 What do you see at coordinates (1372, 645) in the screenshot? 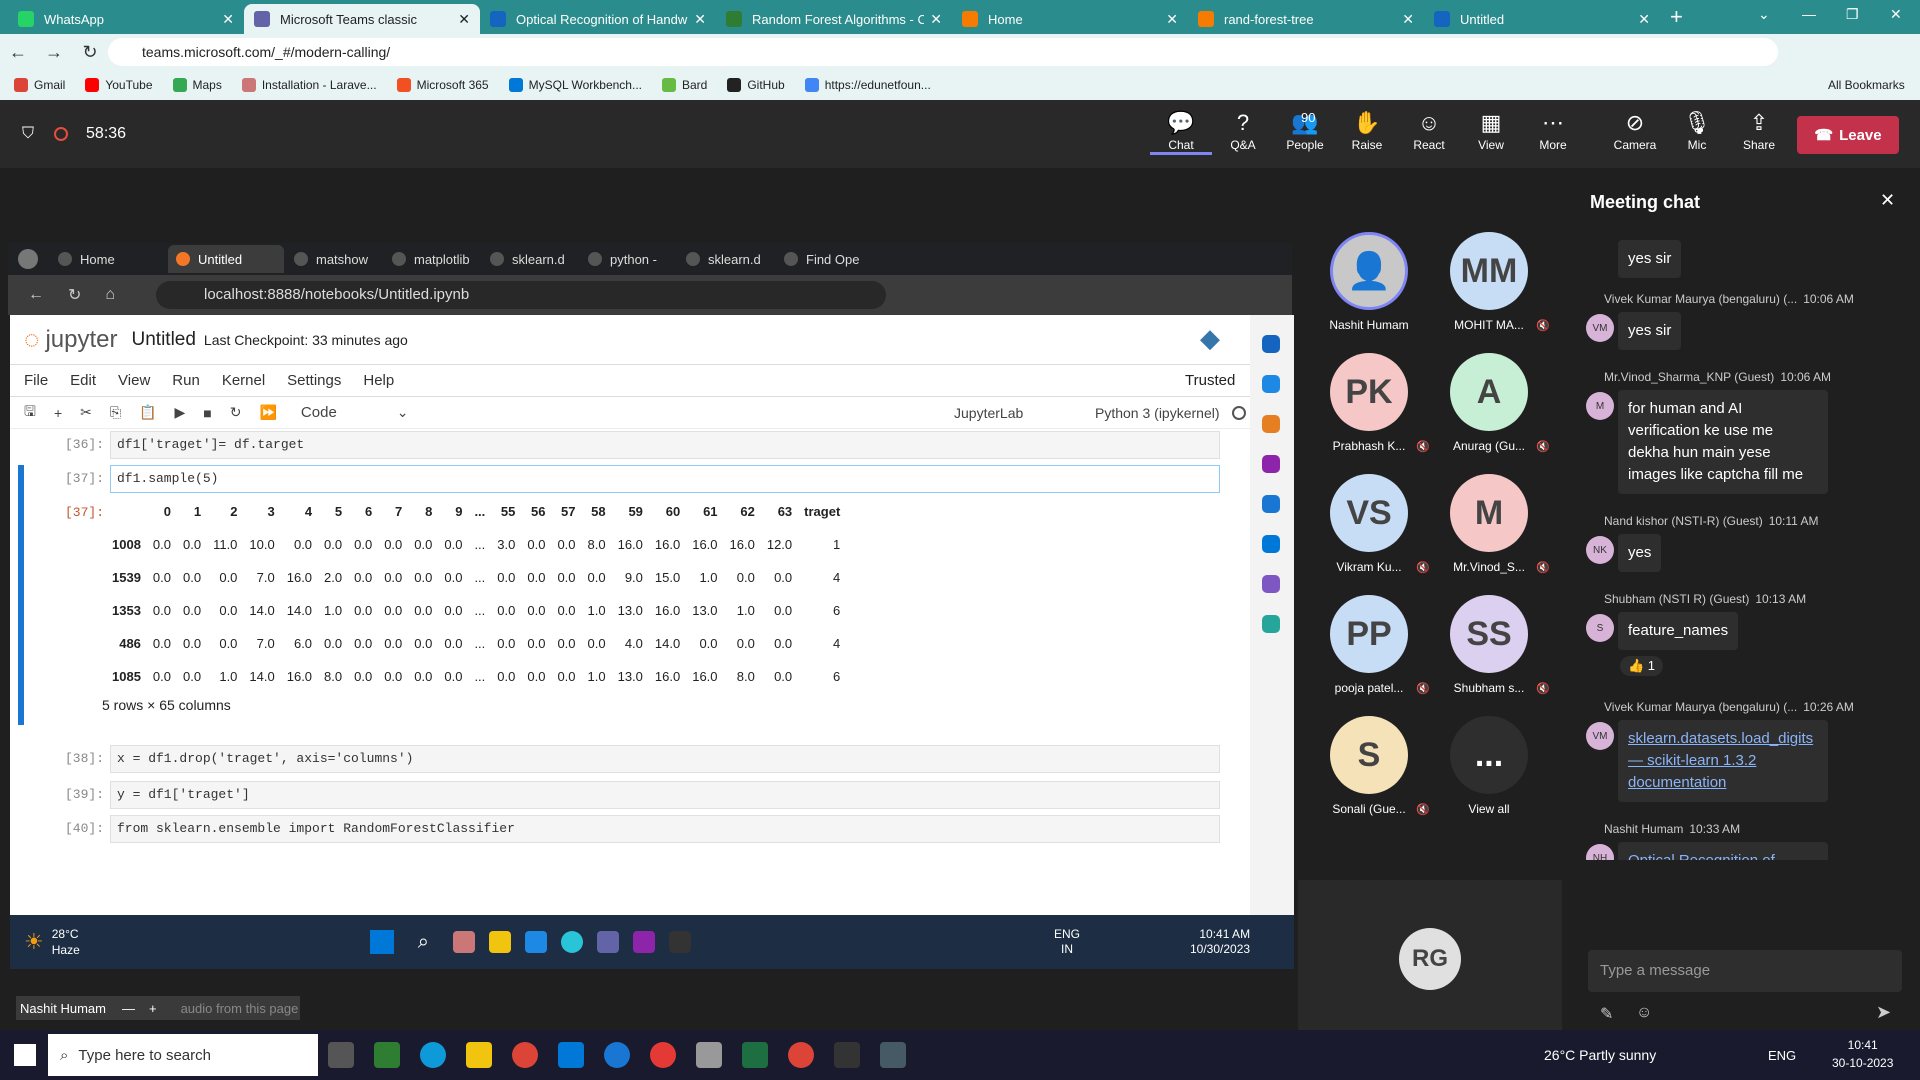
I see `participant-tile: PP pooja patel... 🔇` at bounding box center [1372, 645].